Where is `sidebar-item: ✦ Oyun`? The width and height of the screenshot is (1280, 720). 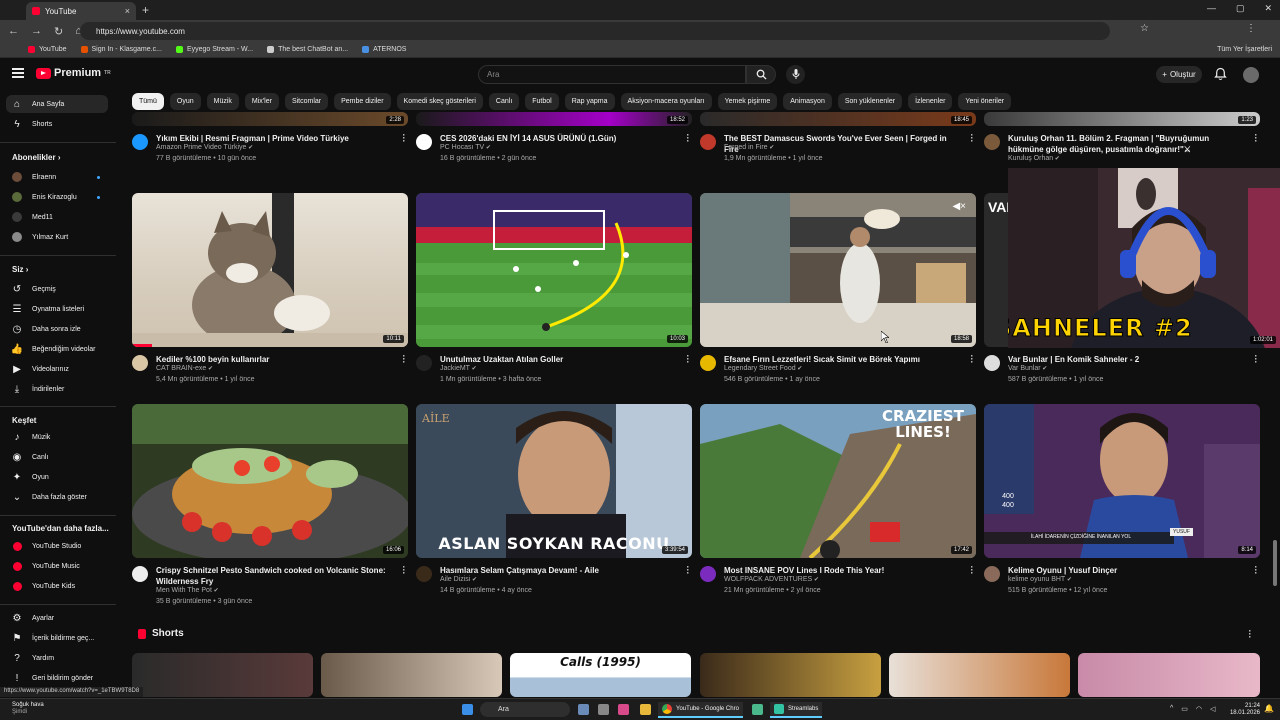 sidebar-item: ✦ Oyun is located at coordinates (57, 477).